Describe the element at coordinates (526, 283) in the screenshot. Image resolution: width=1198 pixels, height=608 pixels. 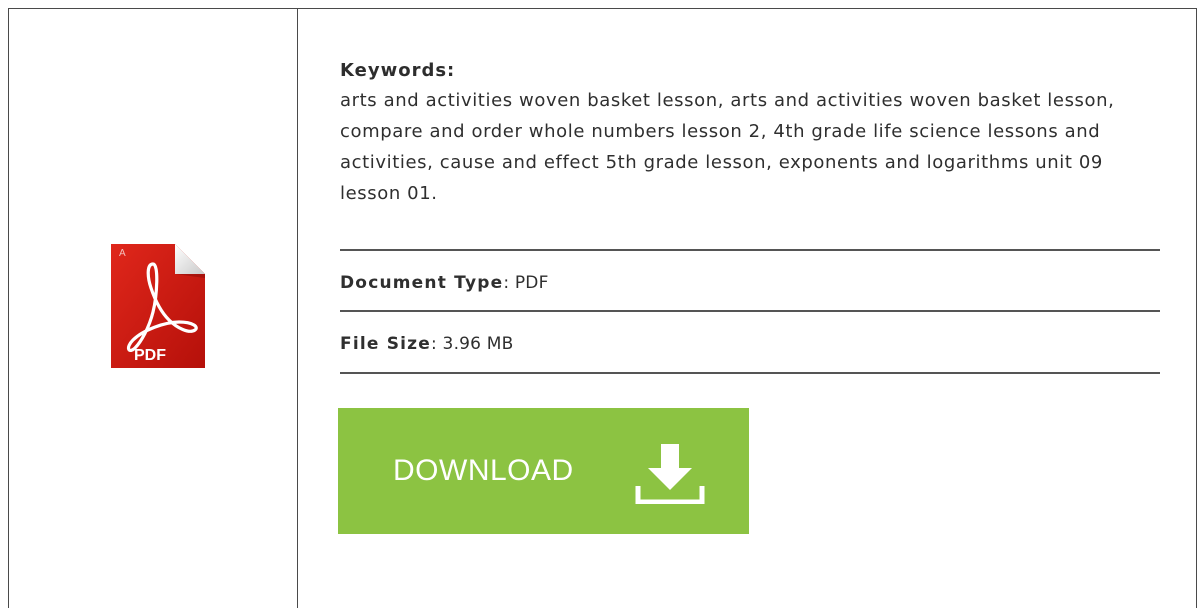
I see `document-type-value: : PDF` at that location.